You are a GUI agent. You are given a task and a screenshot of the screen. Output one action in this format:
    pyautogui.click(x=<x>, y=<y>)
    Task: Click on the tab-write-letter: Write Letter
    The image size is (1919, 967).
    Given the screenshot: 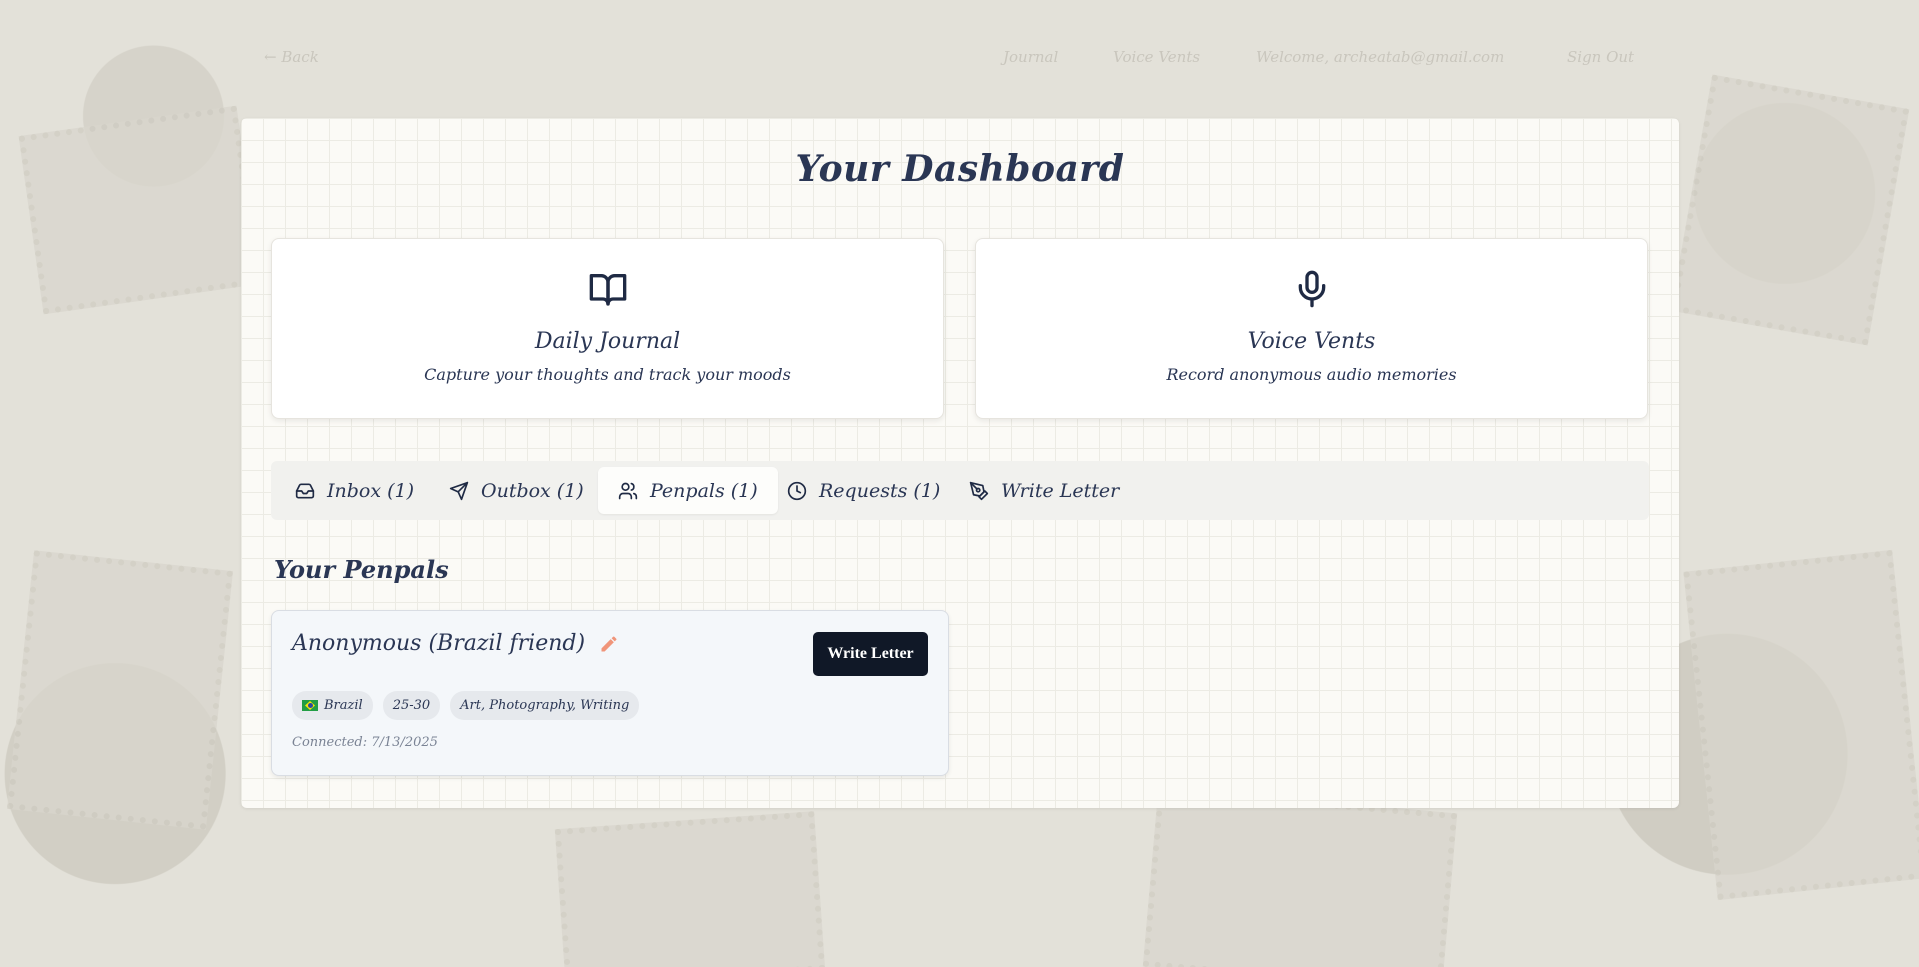 What is the action you would take?
    pyautogui.click(x=1044, y=490)
    